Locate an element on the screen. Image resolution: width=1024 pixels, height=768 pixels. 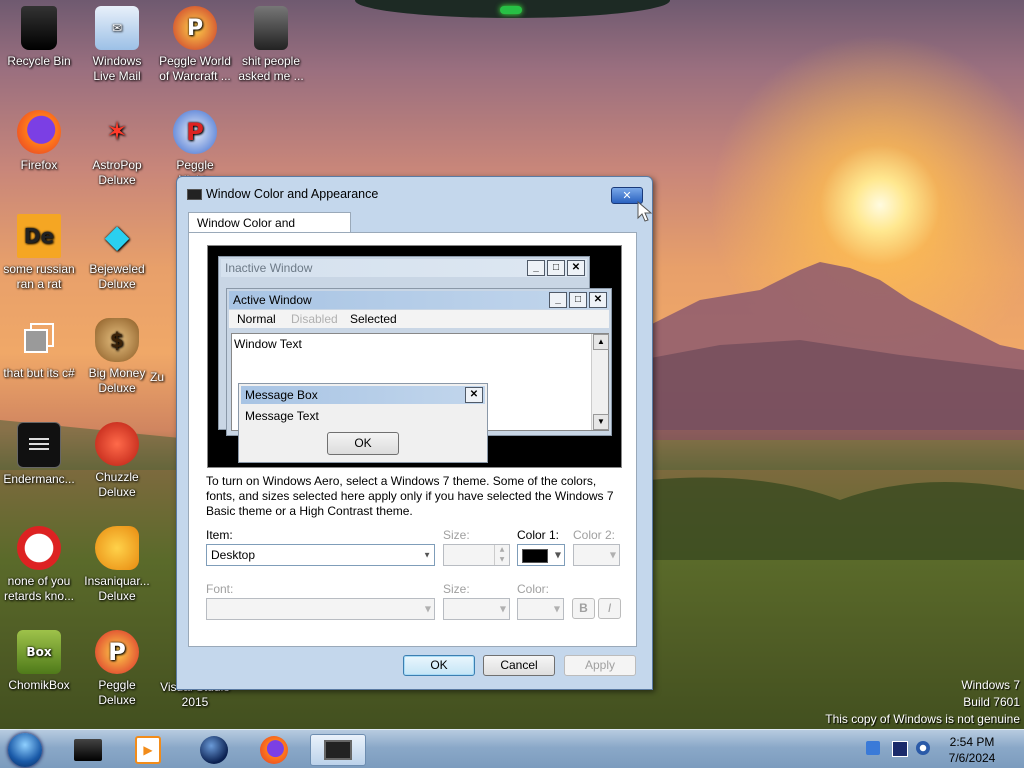
tray-app-icon is located at coordinates (873, 748).